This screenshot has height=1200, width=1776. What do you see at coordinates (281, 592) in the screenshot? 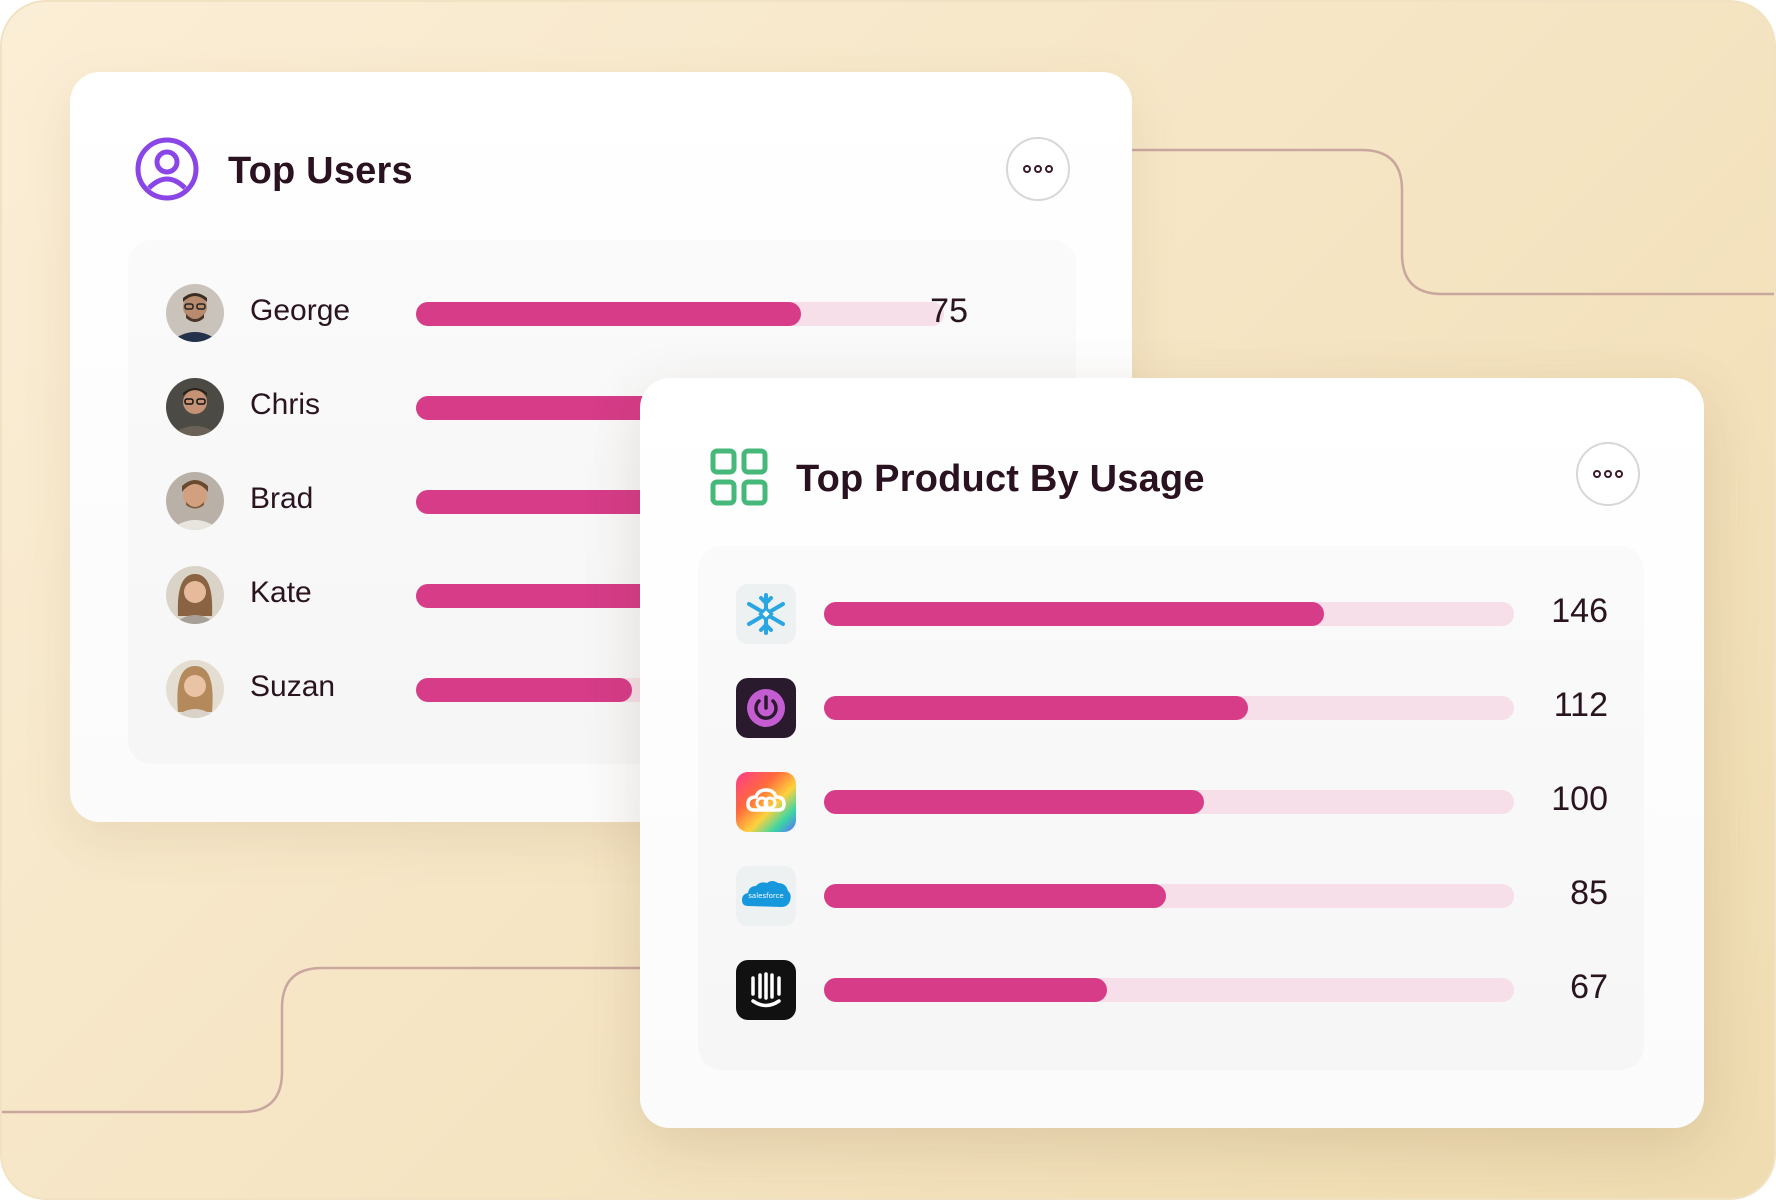
I see `user-name: Kate` at bounding box center [281, 592].